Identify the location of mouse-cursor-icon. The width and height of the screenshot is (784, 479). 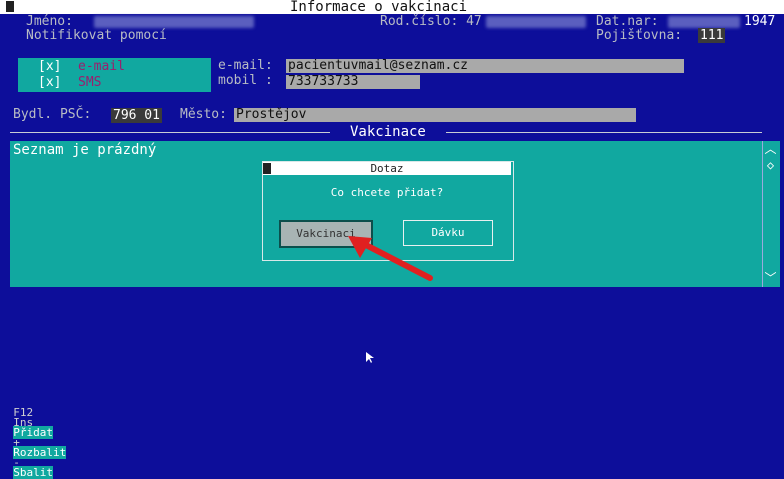
(370, 357).